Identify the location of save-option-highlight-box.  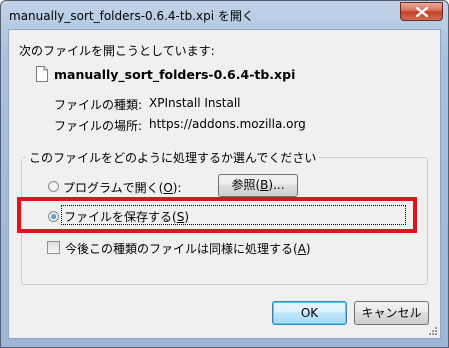
(217, 215).